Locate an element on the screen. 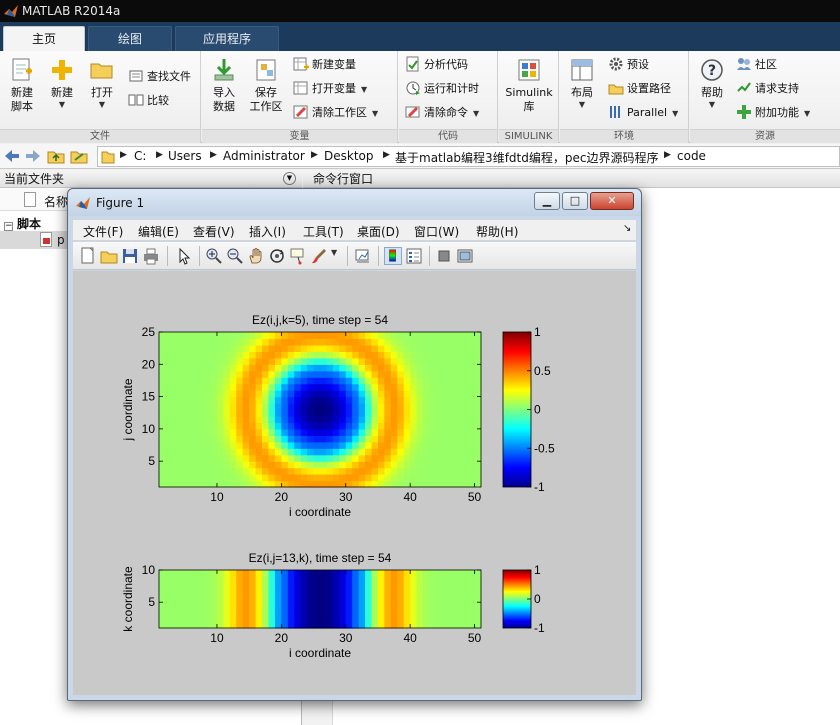 Image resolution: width=840 pixels, height=725 pixels. up-folder-icon is located at coordinates (56, 156).